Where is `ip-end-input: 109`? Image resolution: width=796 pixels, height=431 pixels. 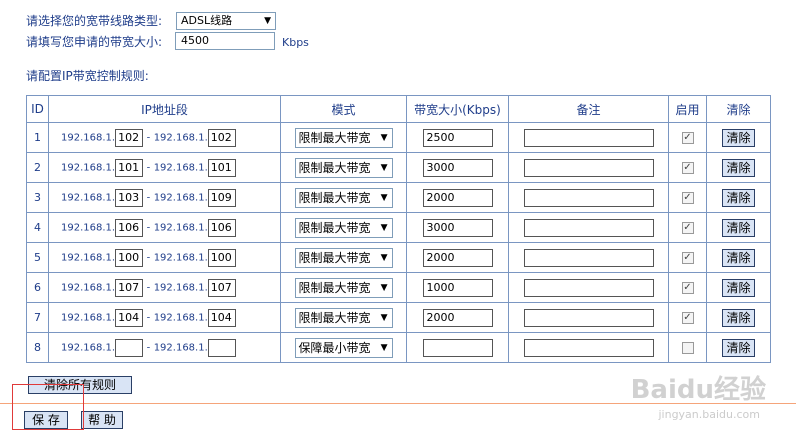
ip-end-input: 109 is located at coordinates (221, 197).